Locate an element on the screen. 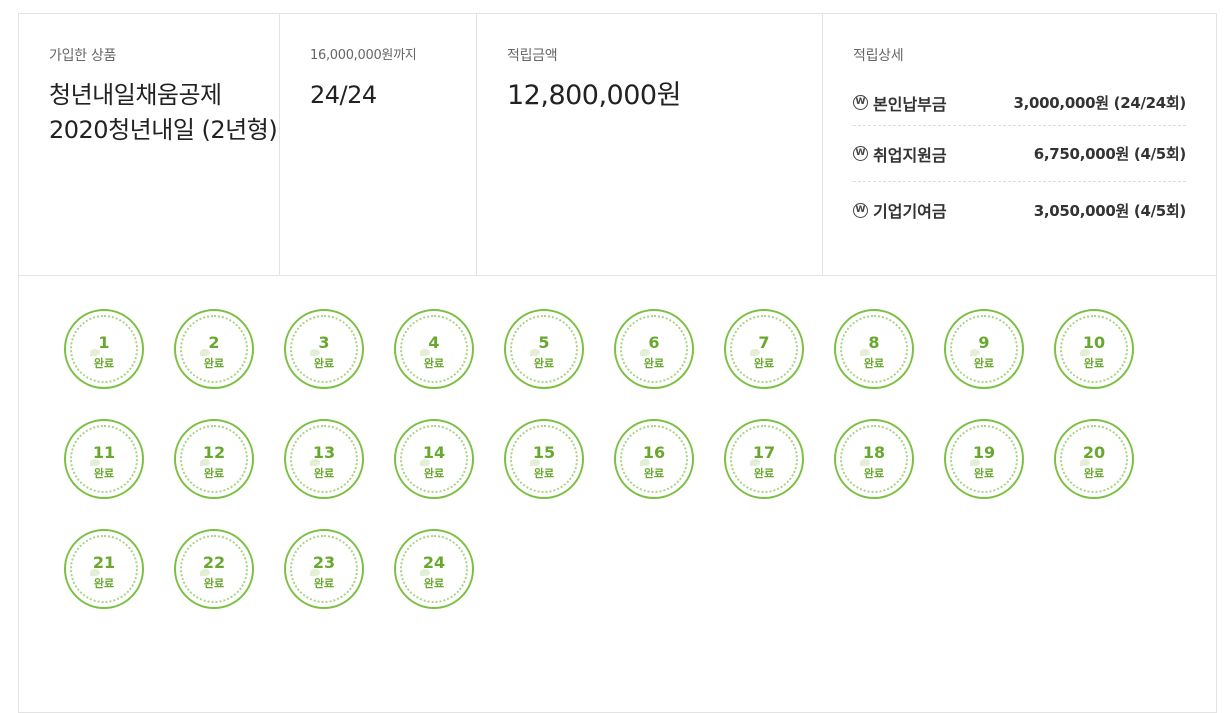 The width and height of the screenshot is (1230, 713). detail-row-self-payment: W 본인납부금 3,000,000원 (24/24회) is located at coordinates (1019, 103).